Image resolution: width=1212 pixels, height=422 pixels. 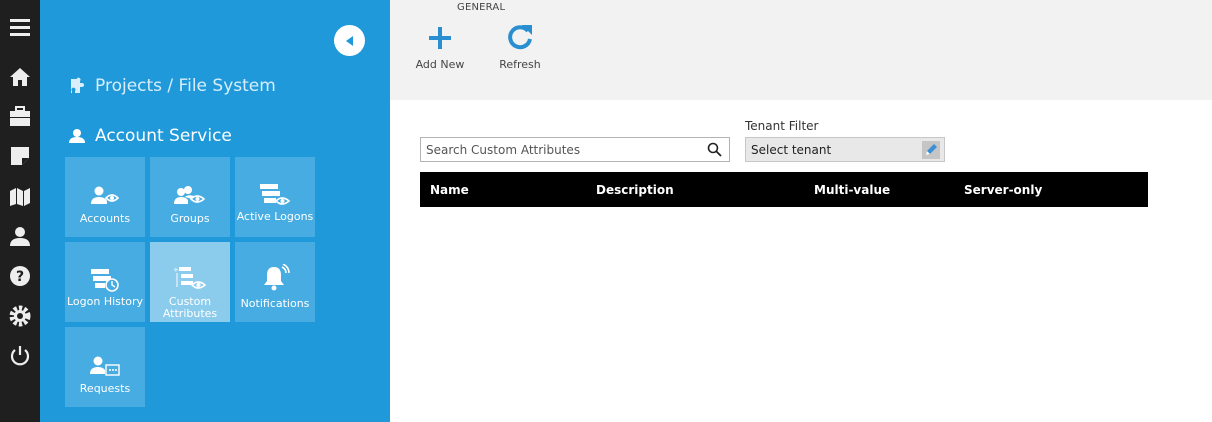 I want to click on search-box, so click(x=575, y=149).